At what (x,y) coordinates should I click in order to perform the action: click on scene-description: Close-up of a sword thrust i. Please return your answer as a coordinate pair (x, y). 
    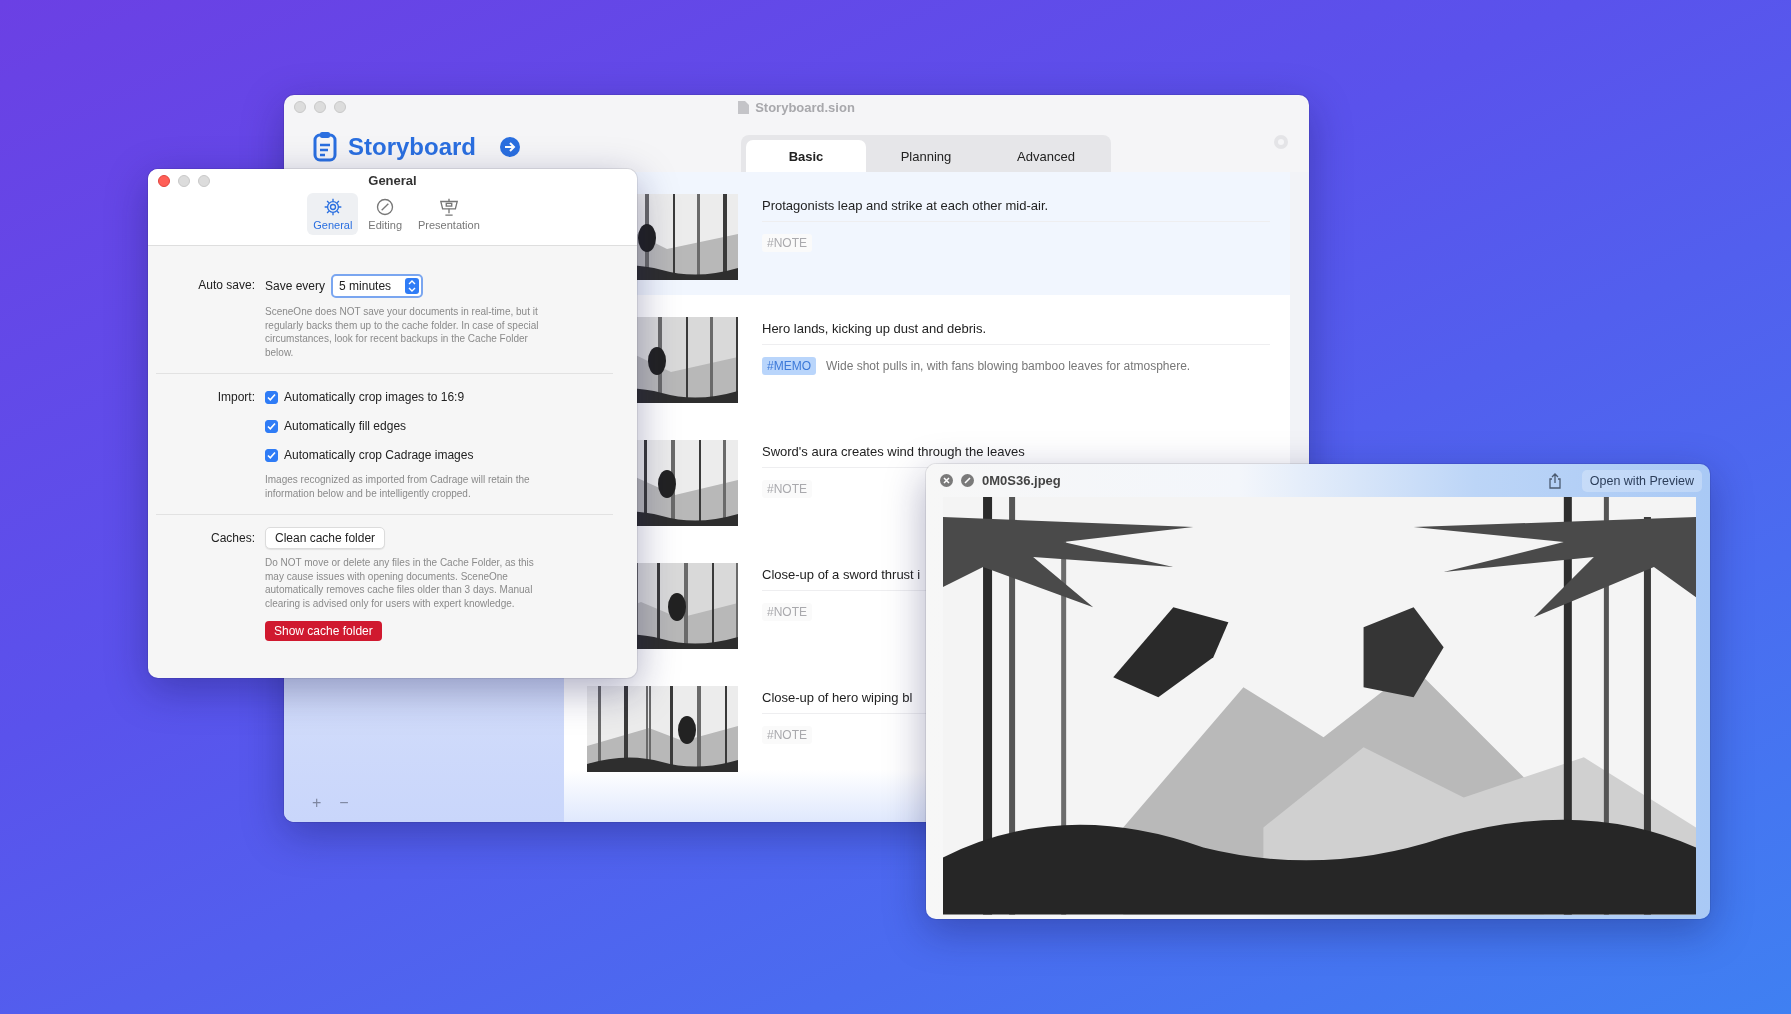
    Looking at the image, I should click on (841, 575).